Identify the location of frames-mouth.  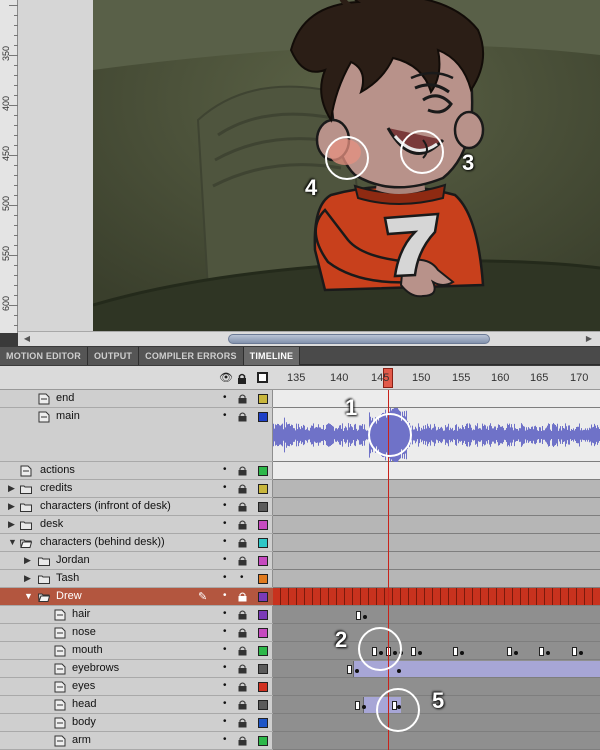
(436, 651).